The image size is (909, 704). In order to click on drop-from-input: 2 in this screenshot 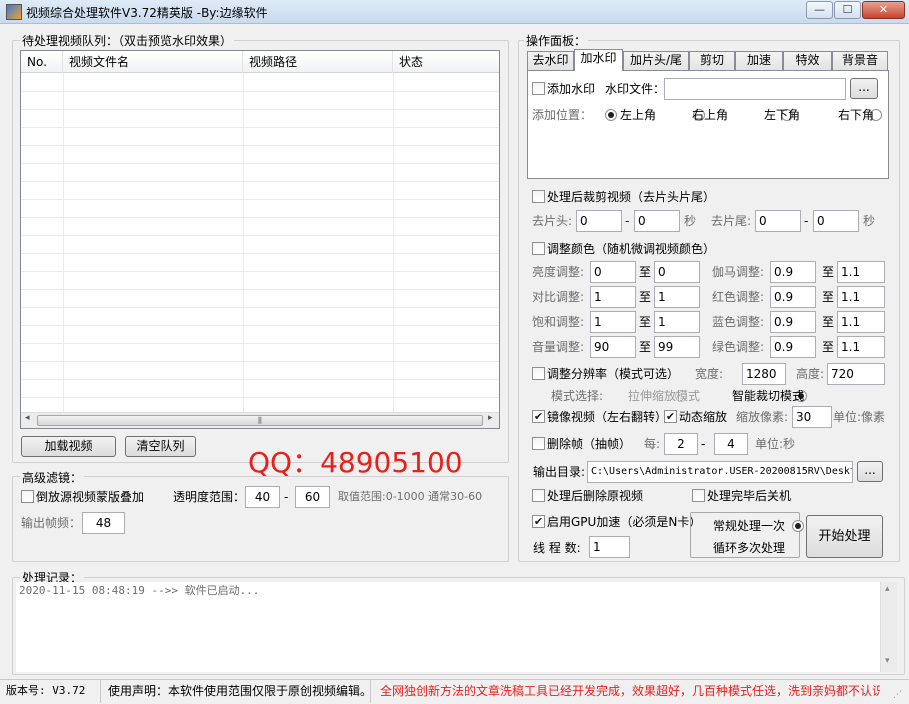, I will do `click(681, 444)`.